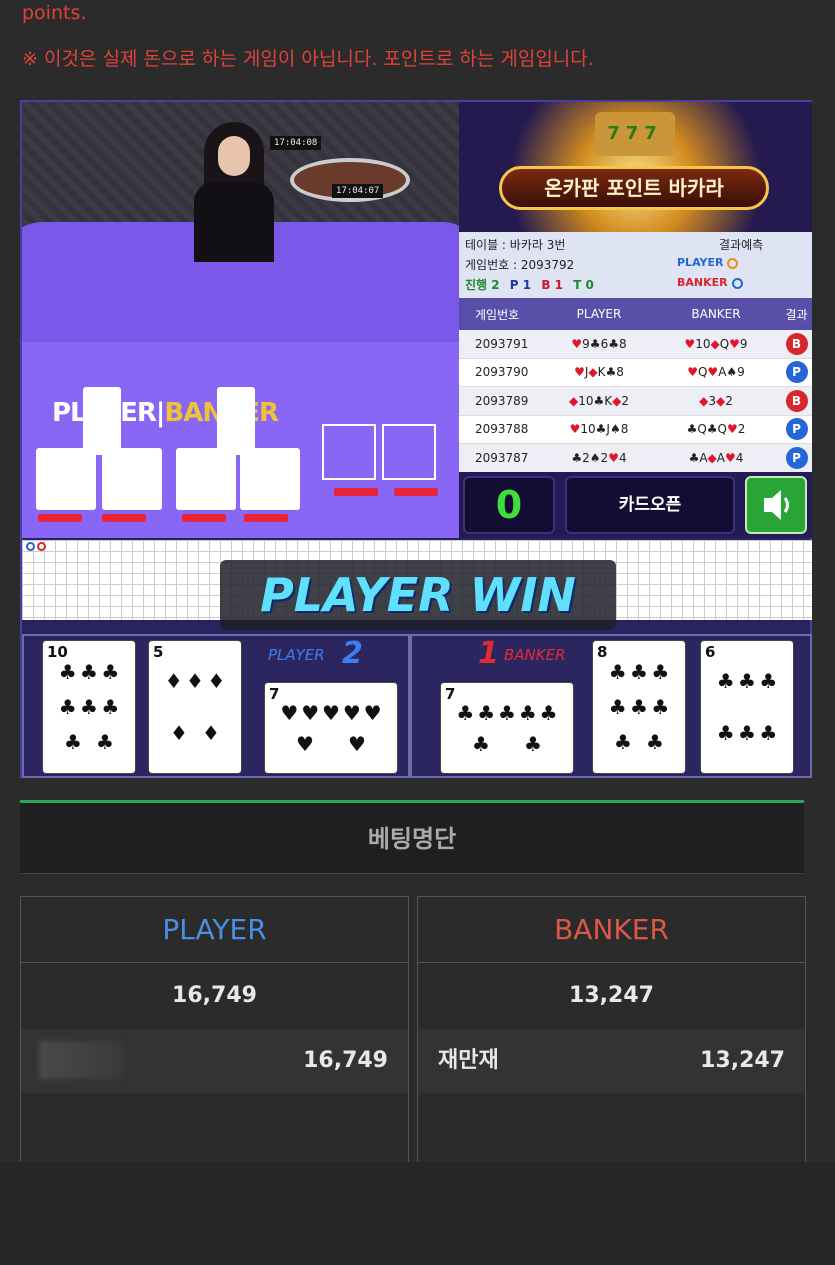 Image resolution: width=835 pixels, height=1265 pixels. I want to click on card-rank: 6, so click(710, 652).